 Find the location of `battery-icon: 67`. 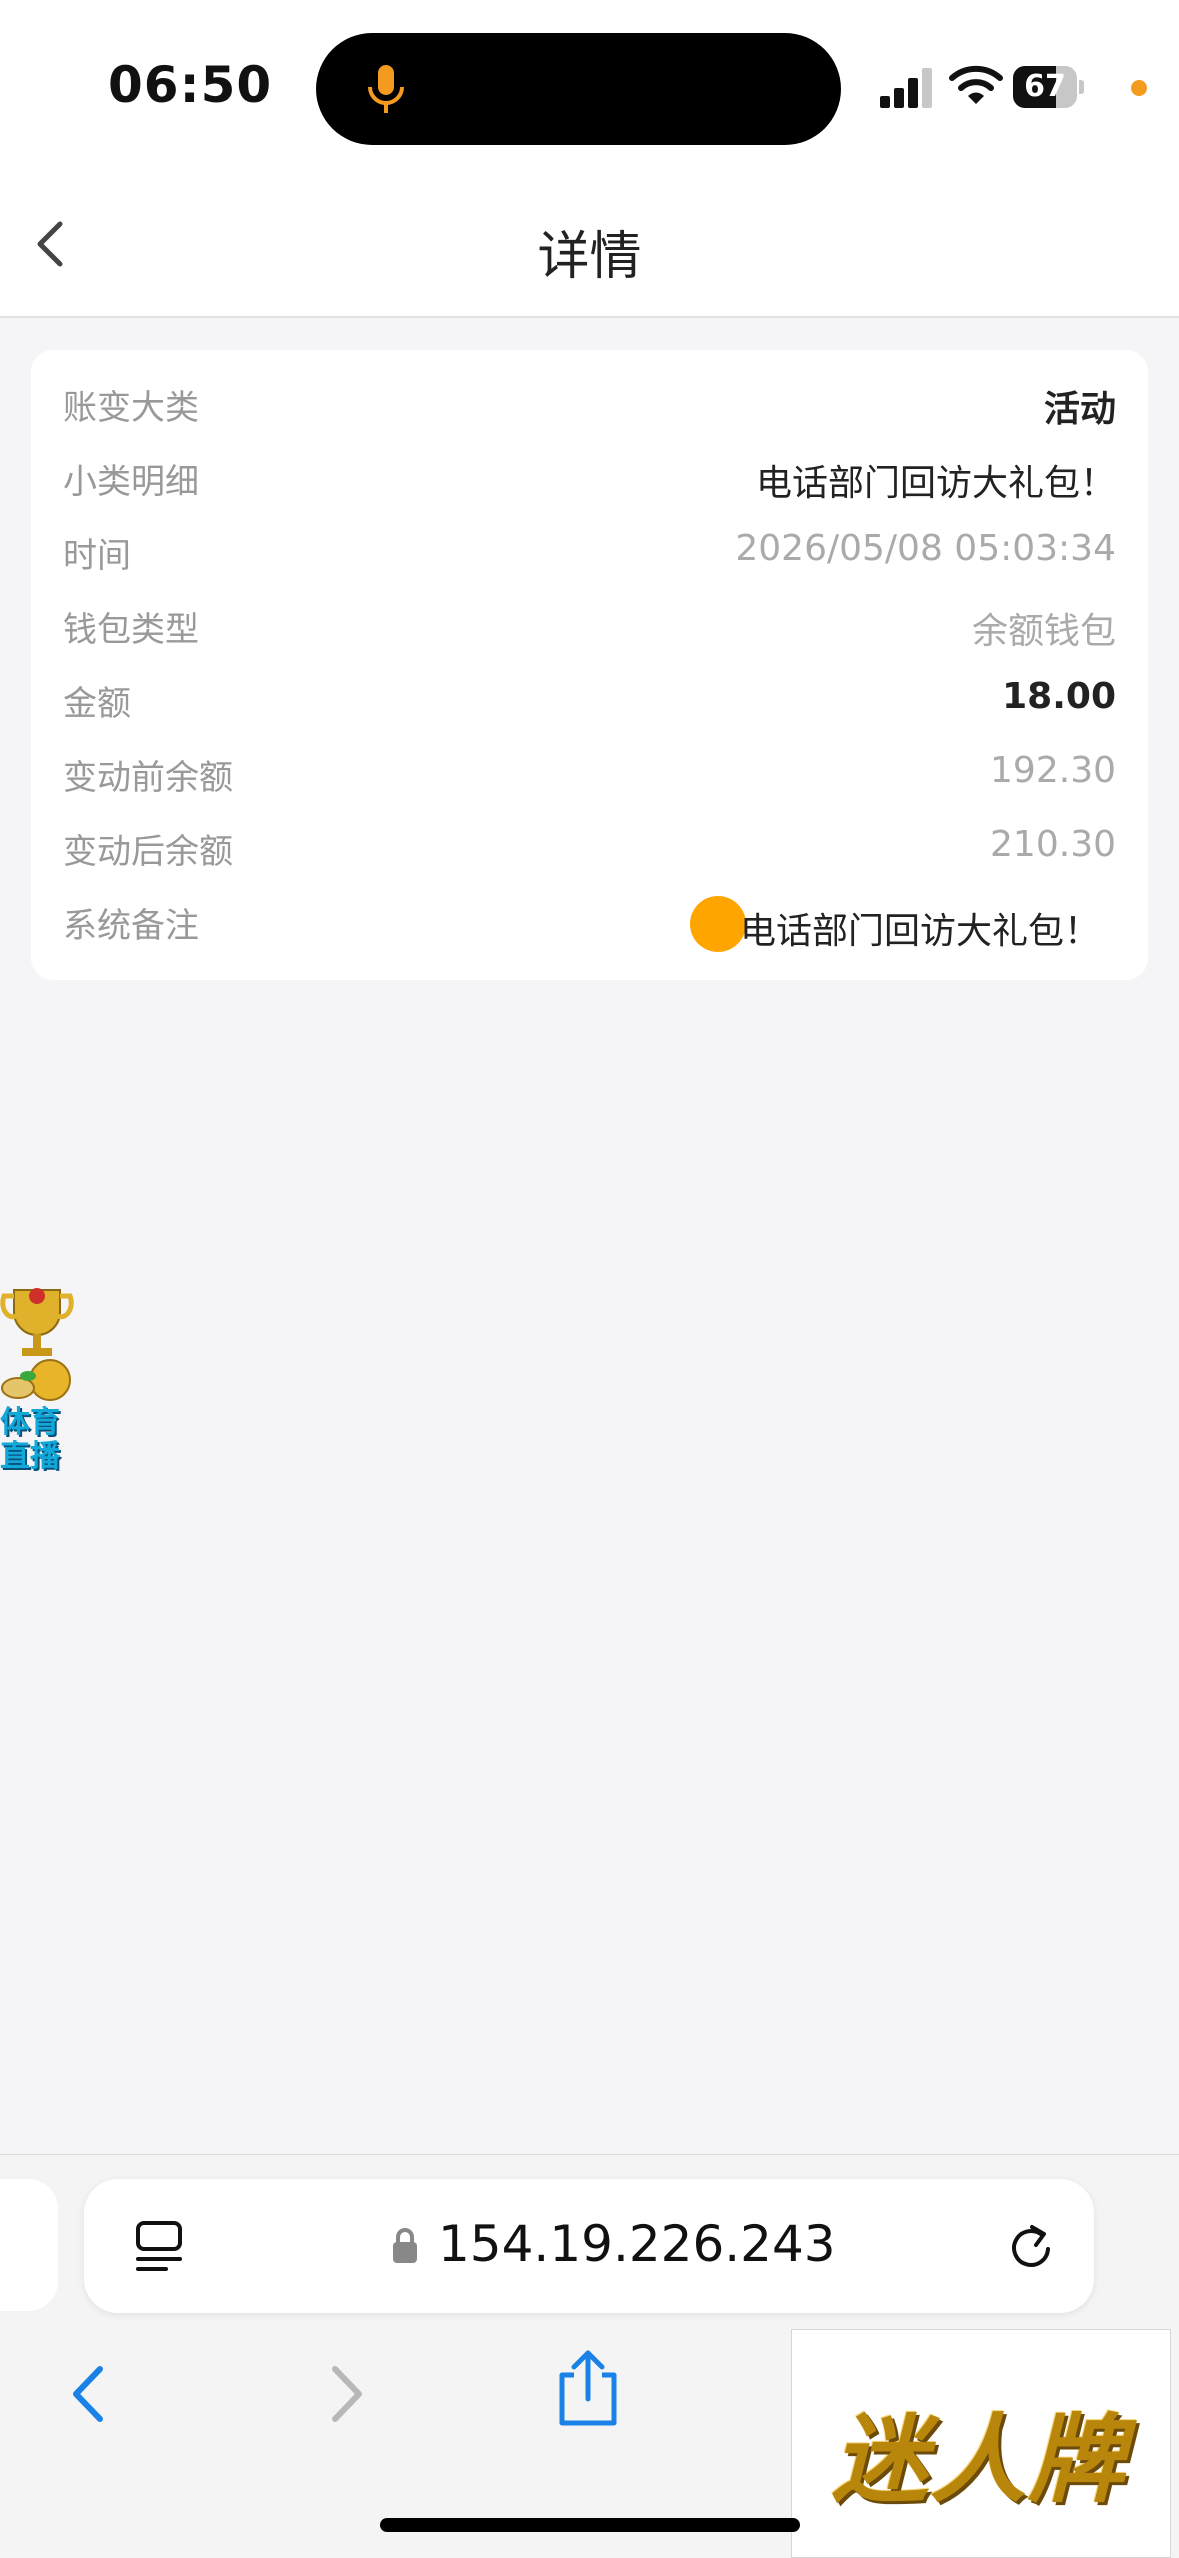

battery-icon: 67 is located at coordinates (1049, 87).